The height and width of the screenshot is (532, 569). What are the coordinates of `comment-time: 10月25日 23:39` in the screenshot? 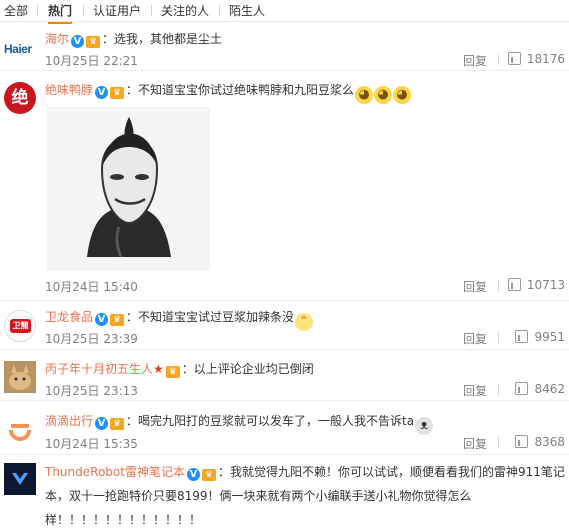 It's located at (91, 339).